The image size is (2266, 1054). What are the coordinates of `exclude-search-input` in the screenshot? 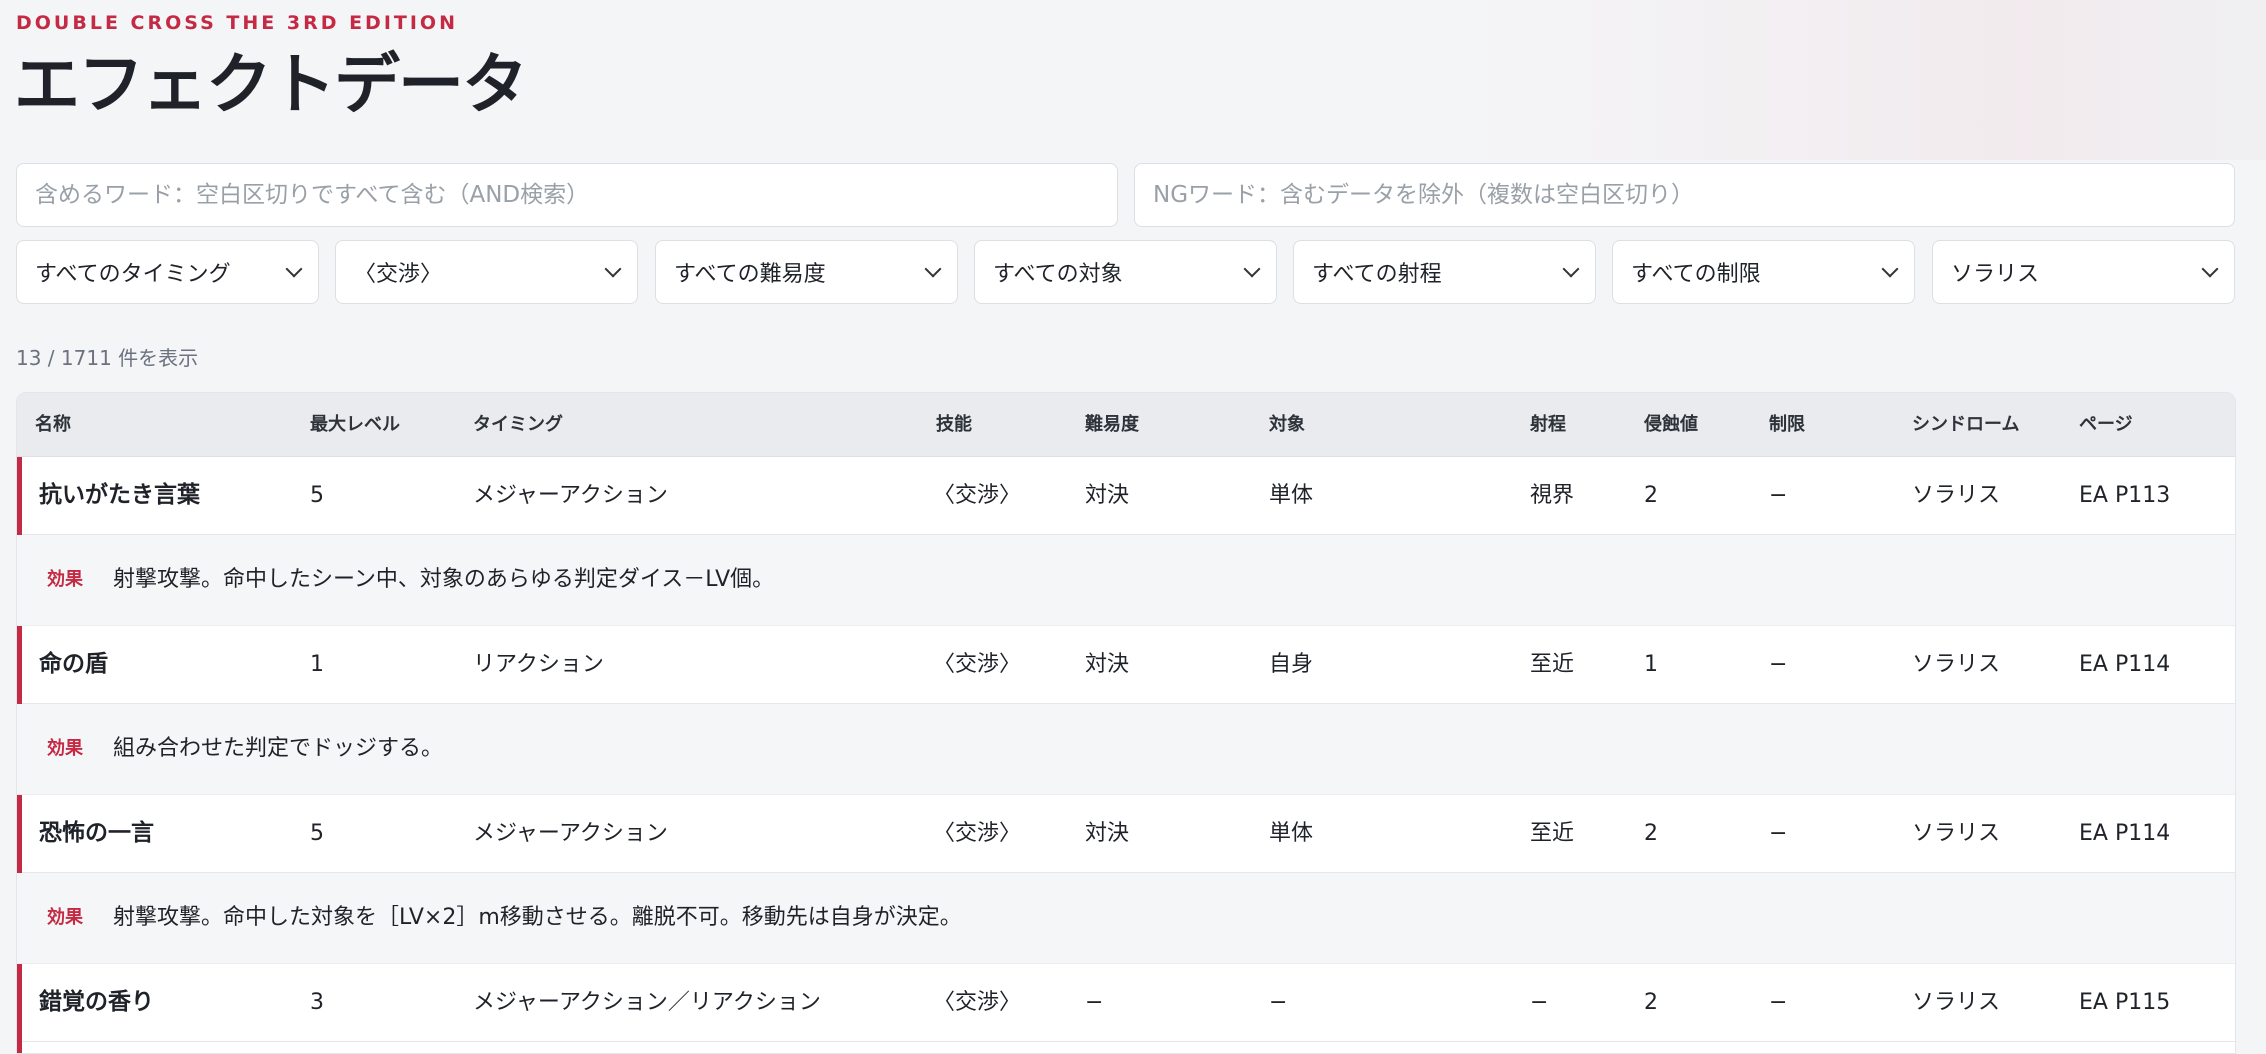 It's located at (1684, 195).